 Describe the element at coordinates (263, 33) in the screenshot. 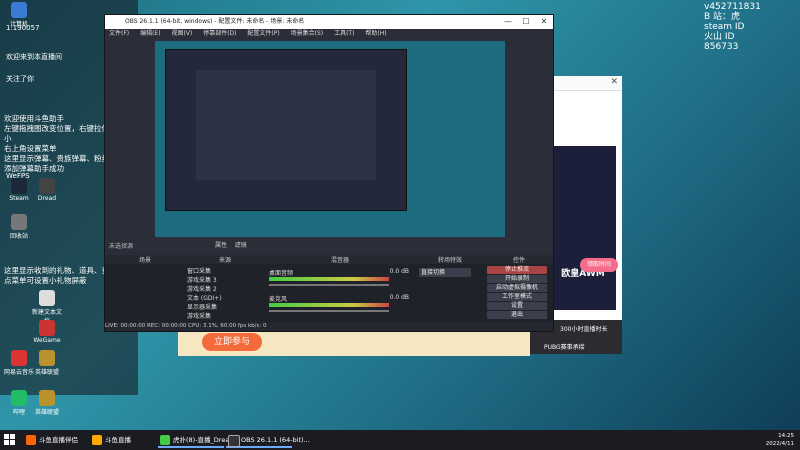

I see `menu-profile: 配置文件(P)` at that location.